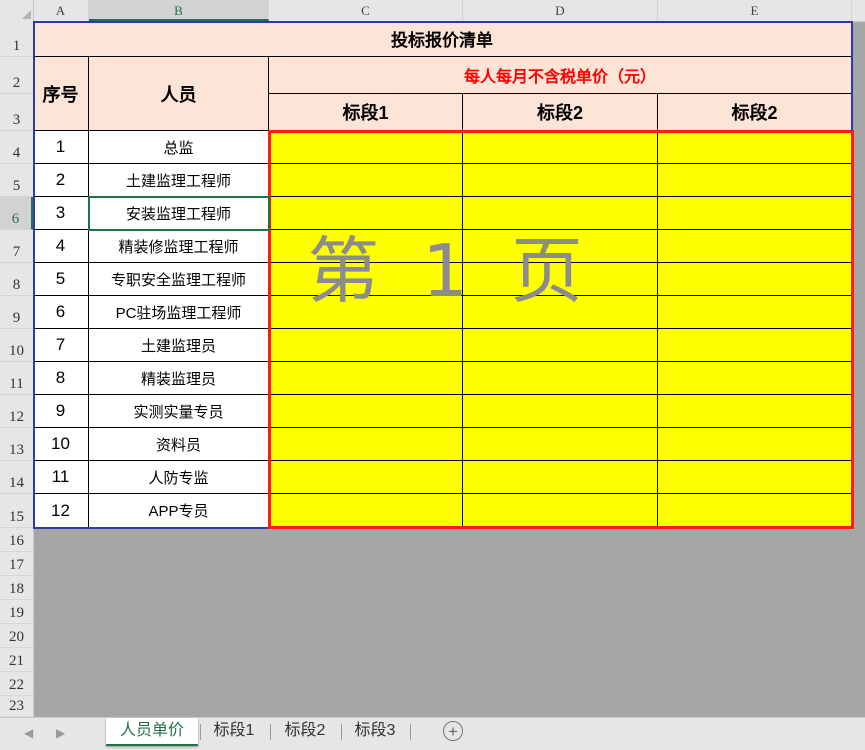 This screenshot has height=750, width=865. What do you see at coordinates (560, 10) in the screenshot?
I see `column-header-d: D` at bounding box center [560, 10].